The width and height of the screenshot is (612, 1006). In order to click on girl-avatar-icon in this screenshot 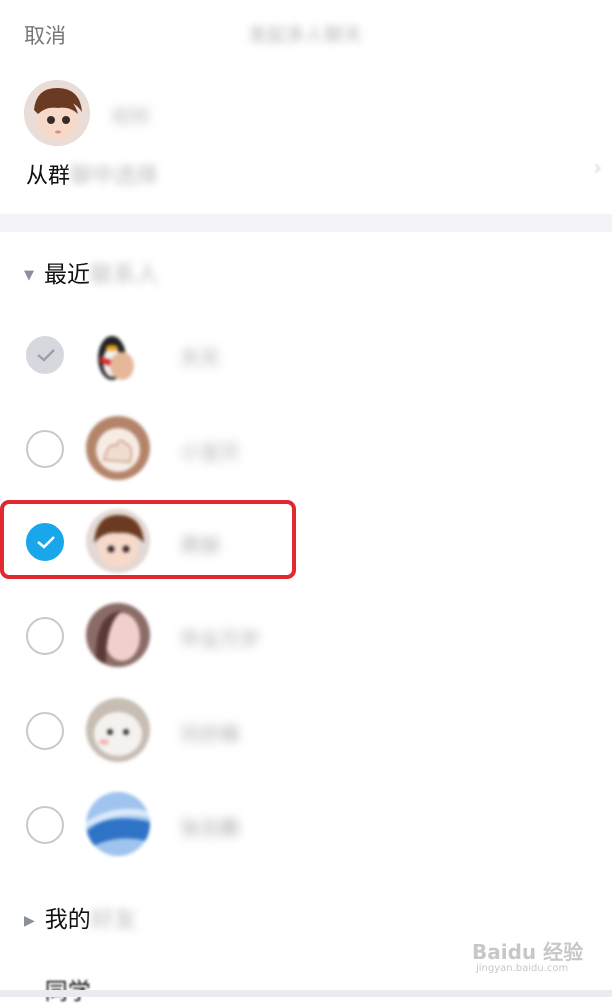, I will do `click(118, 635)`.